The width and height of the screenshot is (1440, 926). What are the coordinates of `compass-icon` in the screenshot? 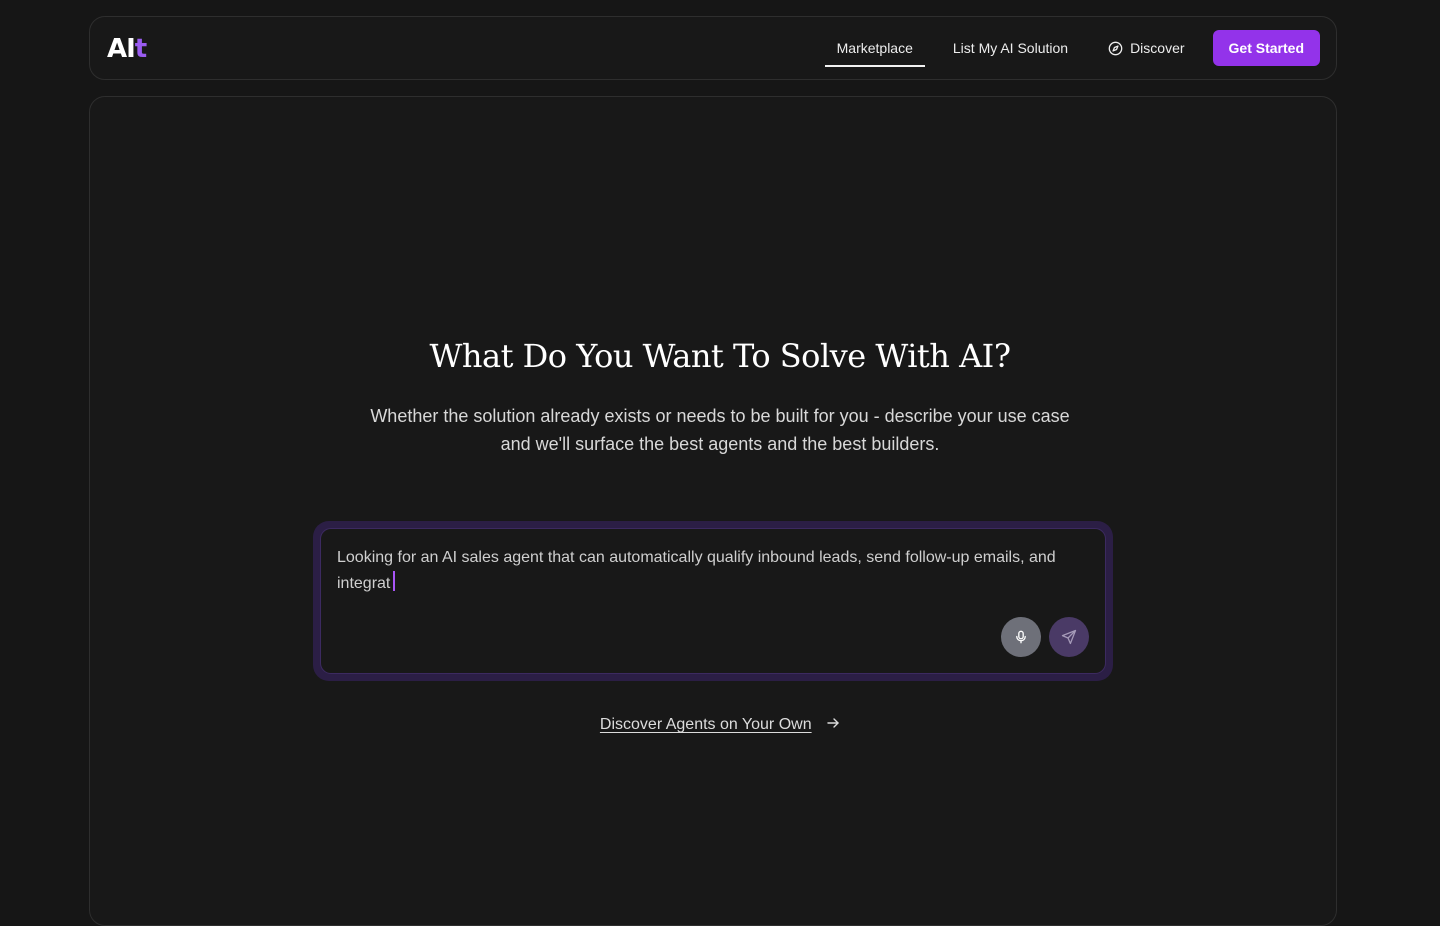 It's located at (1115, 48).